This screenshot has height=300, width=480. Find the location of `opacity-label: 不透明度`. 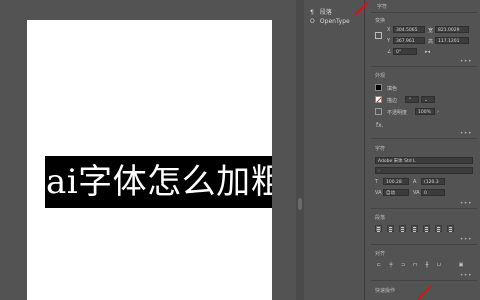

opacity-label: 不透明度 is located at coordinates (397, 113).